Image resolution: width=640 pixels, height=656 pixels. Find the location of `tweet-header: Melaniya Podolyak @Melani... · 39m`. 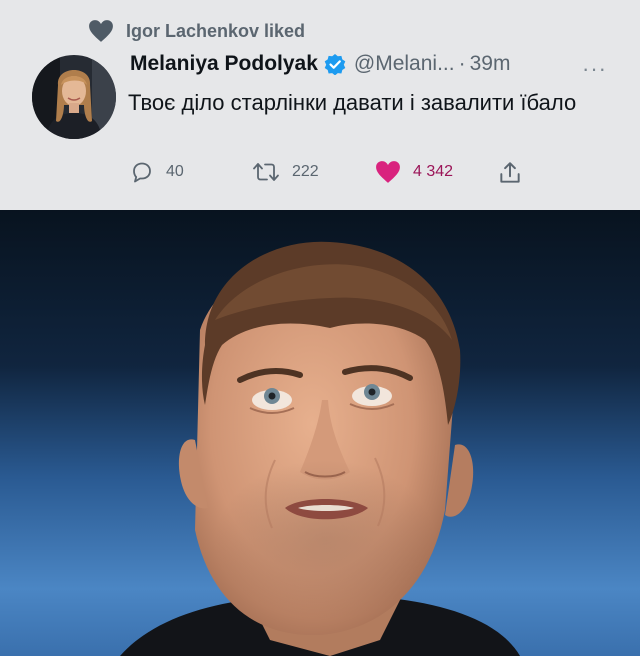

tweet-header: Melaniya Podolyak @Melani... · 39m is located at coordinates (320, 64).